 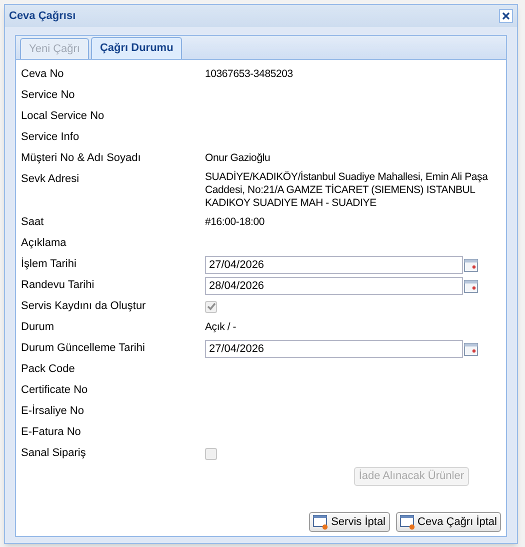 What do you see at coordinates (235, 222) in the screenshot?
I see `field-value: #16:00-18:00` at bounding box center [235, 222].